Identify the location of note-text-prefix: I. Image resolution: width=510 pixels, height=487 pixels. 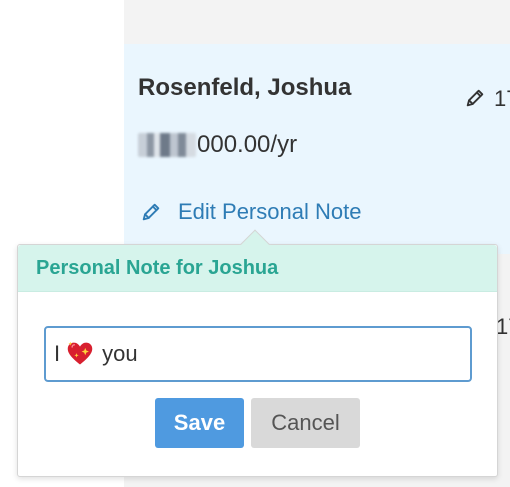
(57, 353).